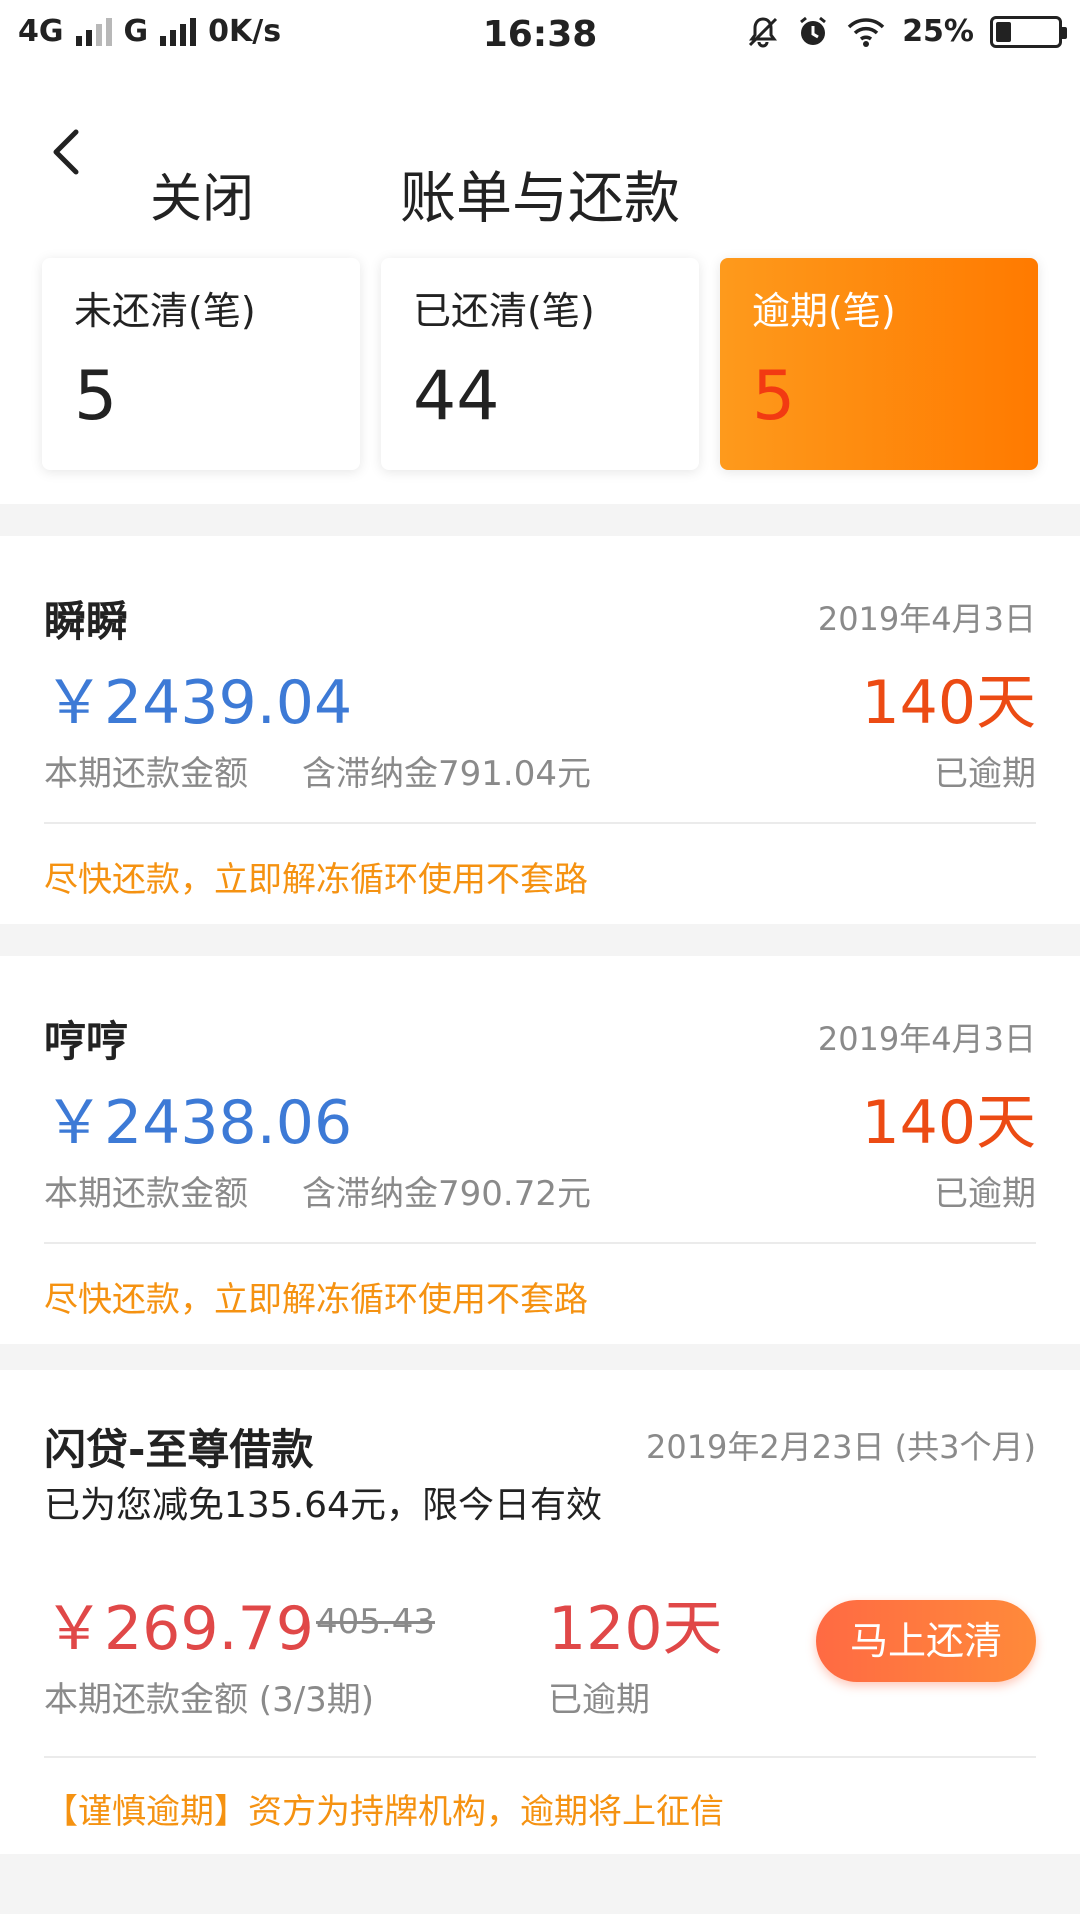  I want to click on battery-percent: 25%, so click(938, 31).